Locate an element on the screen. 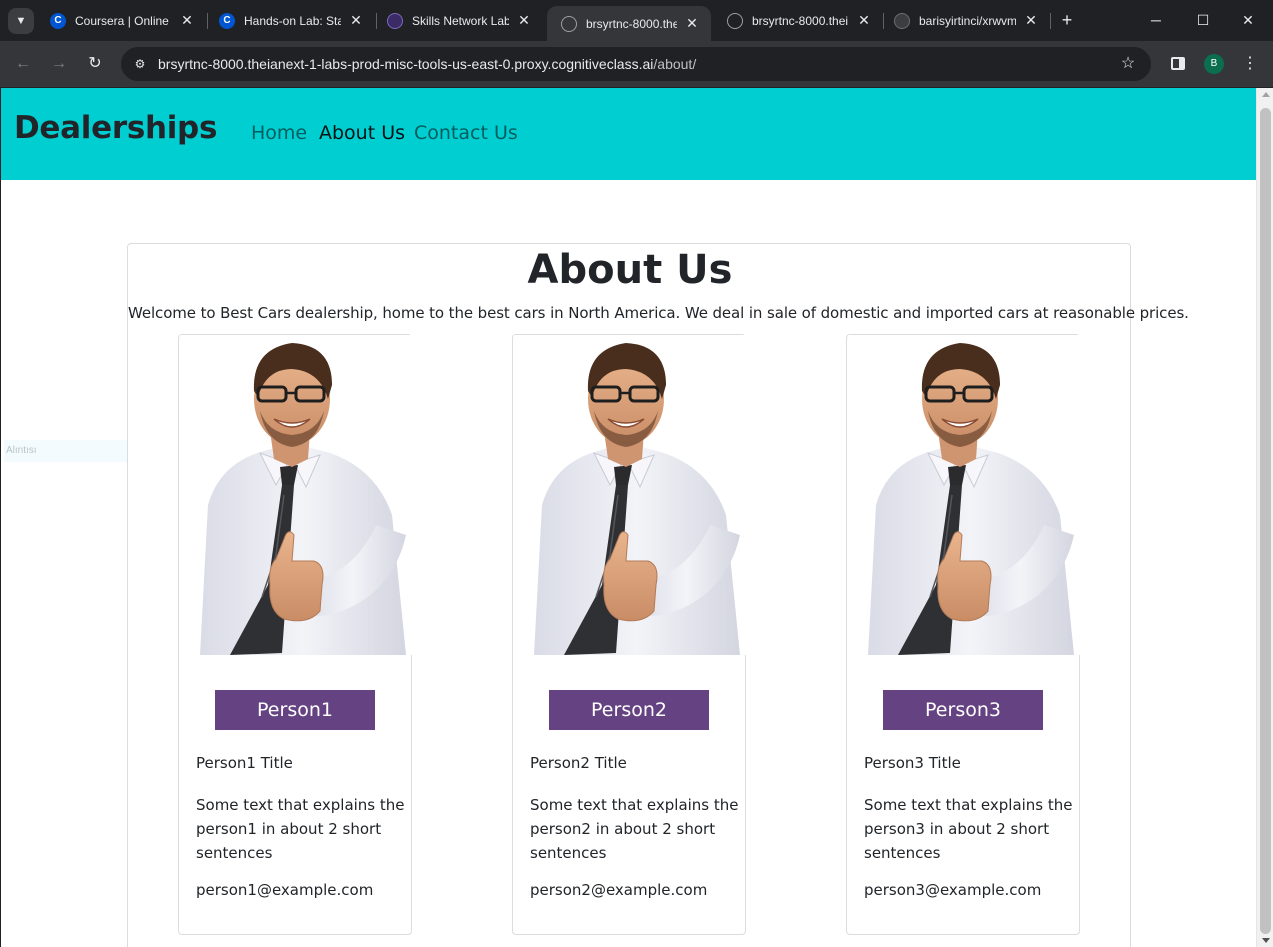 The image size is (1273, 947). tab-title: Coursera | Online C is located at coordinates (123, 20).